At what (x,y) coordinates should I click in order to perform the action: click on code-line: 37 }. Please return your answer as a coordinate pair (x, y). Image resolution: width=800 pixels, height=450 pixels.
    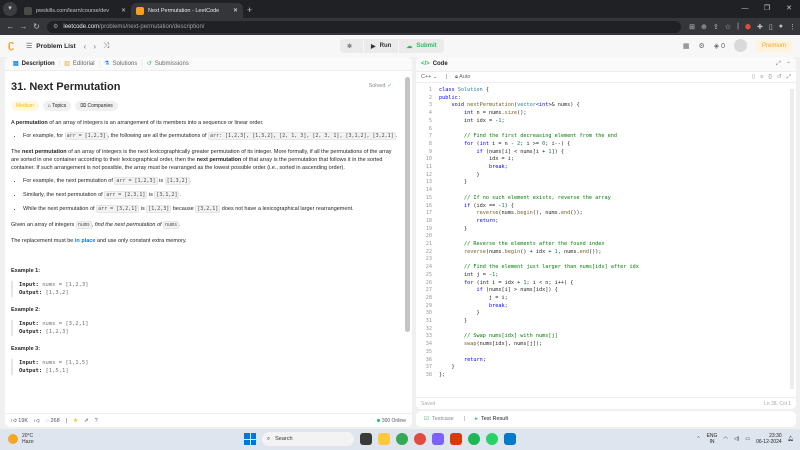
    Looking at the image, I should click on (602, 368).